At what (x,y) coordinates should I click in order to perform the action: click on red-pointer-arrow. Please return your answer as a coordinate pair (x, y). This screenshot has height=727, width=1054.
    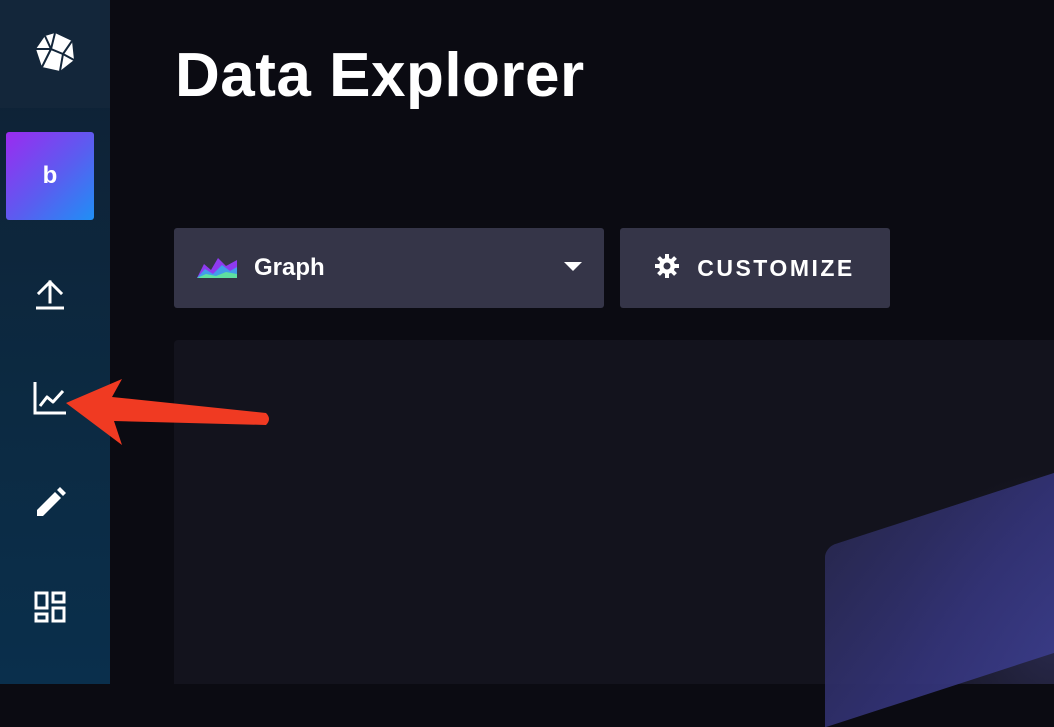
    Looking at the image, I should click on (167, 412).